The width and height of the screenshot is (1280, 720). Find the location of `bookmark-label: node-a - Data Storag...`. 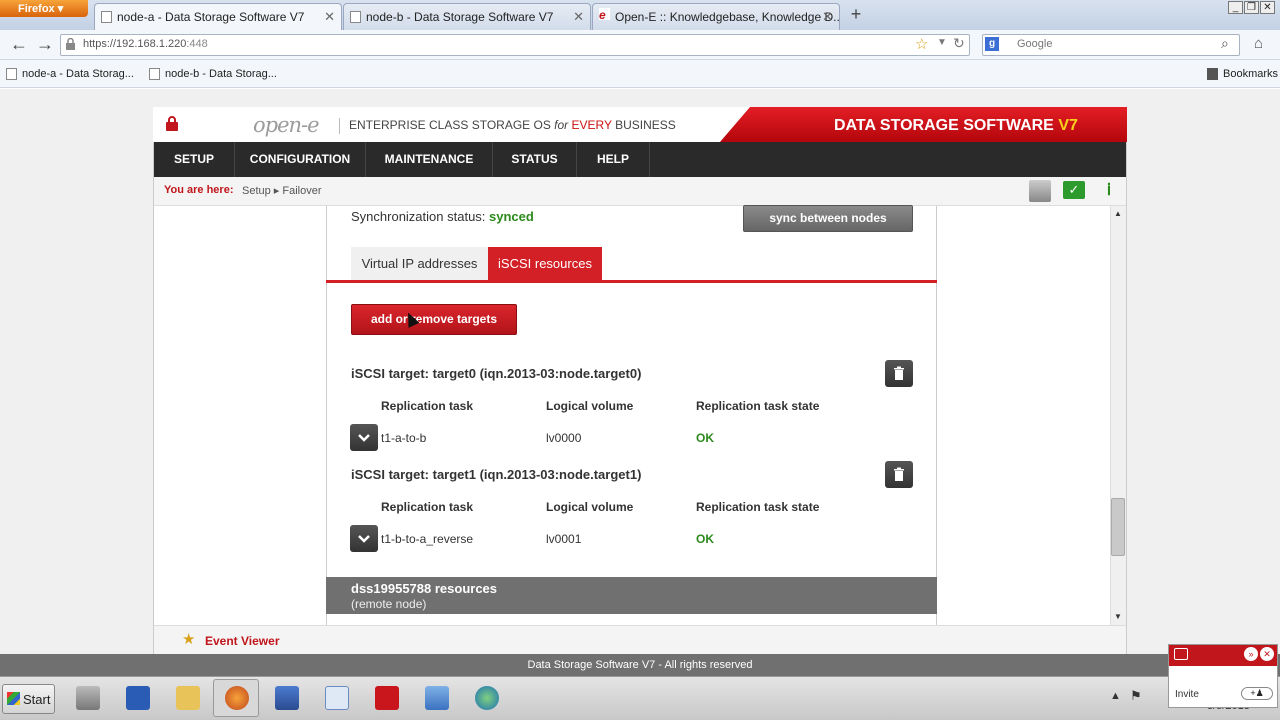

bookmark-label: node-a - Data Storag... is located at coordinates (78, 74).